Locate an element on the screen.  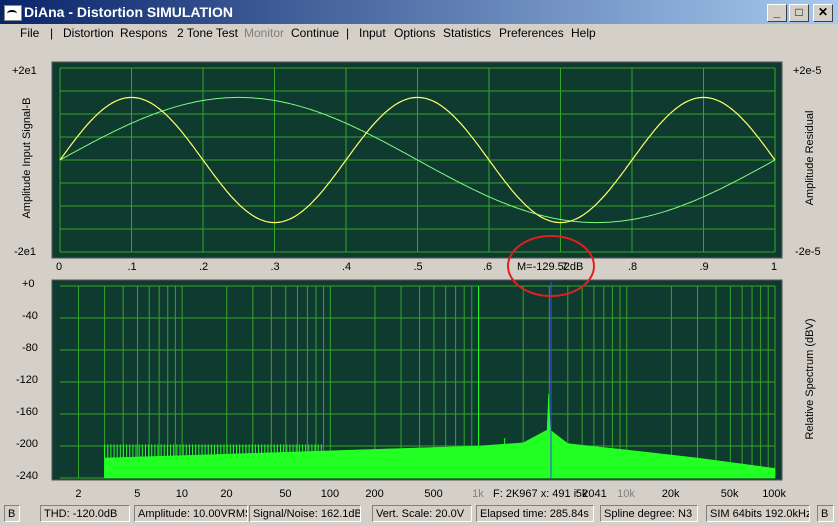
top-x-tick-label: 0 is located at coordinates (59, 267).